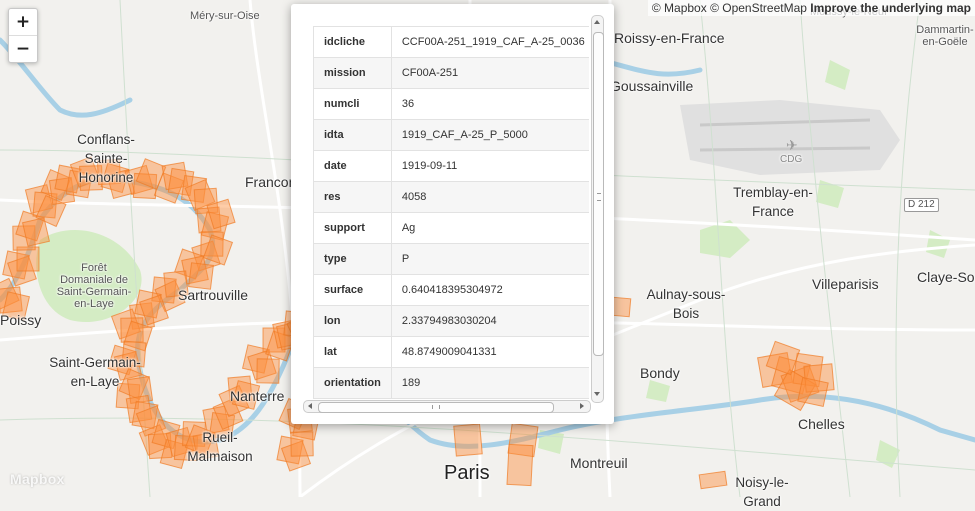 This screenshot has width=975, height=511. Describe the element at coordinates (213, 295) in the screenshot. I see `place-label: Sartrouville` at that location.